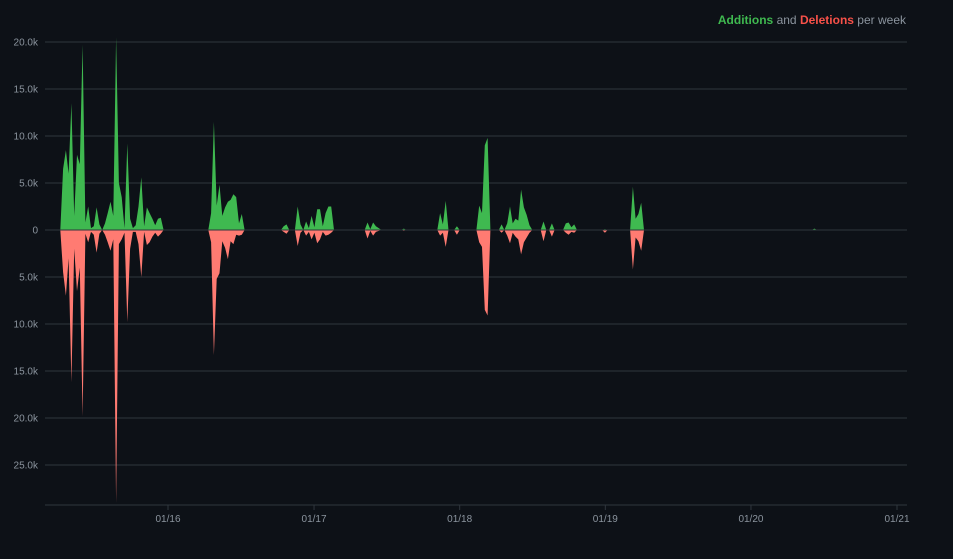 Image resolution: width=953 pixels, height=559 pixels. What do you see at coordinates (35, 231) in the screenshot?
I see `y-tick-label: 0` at bounding box center [35, 231].